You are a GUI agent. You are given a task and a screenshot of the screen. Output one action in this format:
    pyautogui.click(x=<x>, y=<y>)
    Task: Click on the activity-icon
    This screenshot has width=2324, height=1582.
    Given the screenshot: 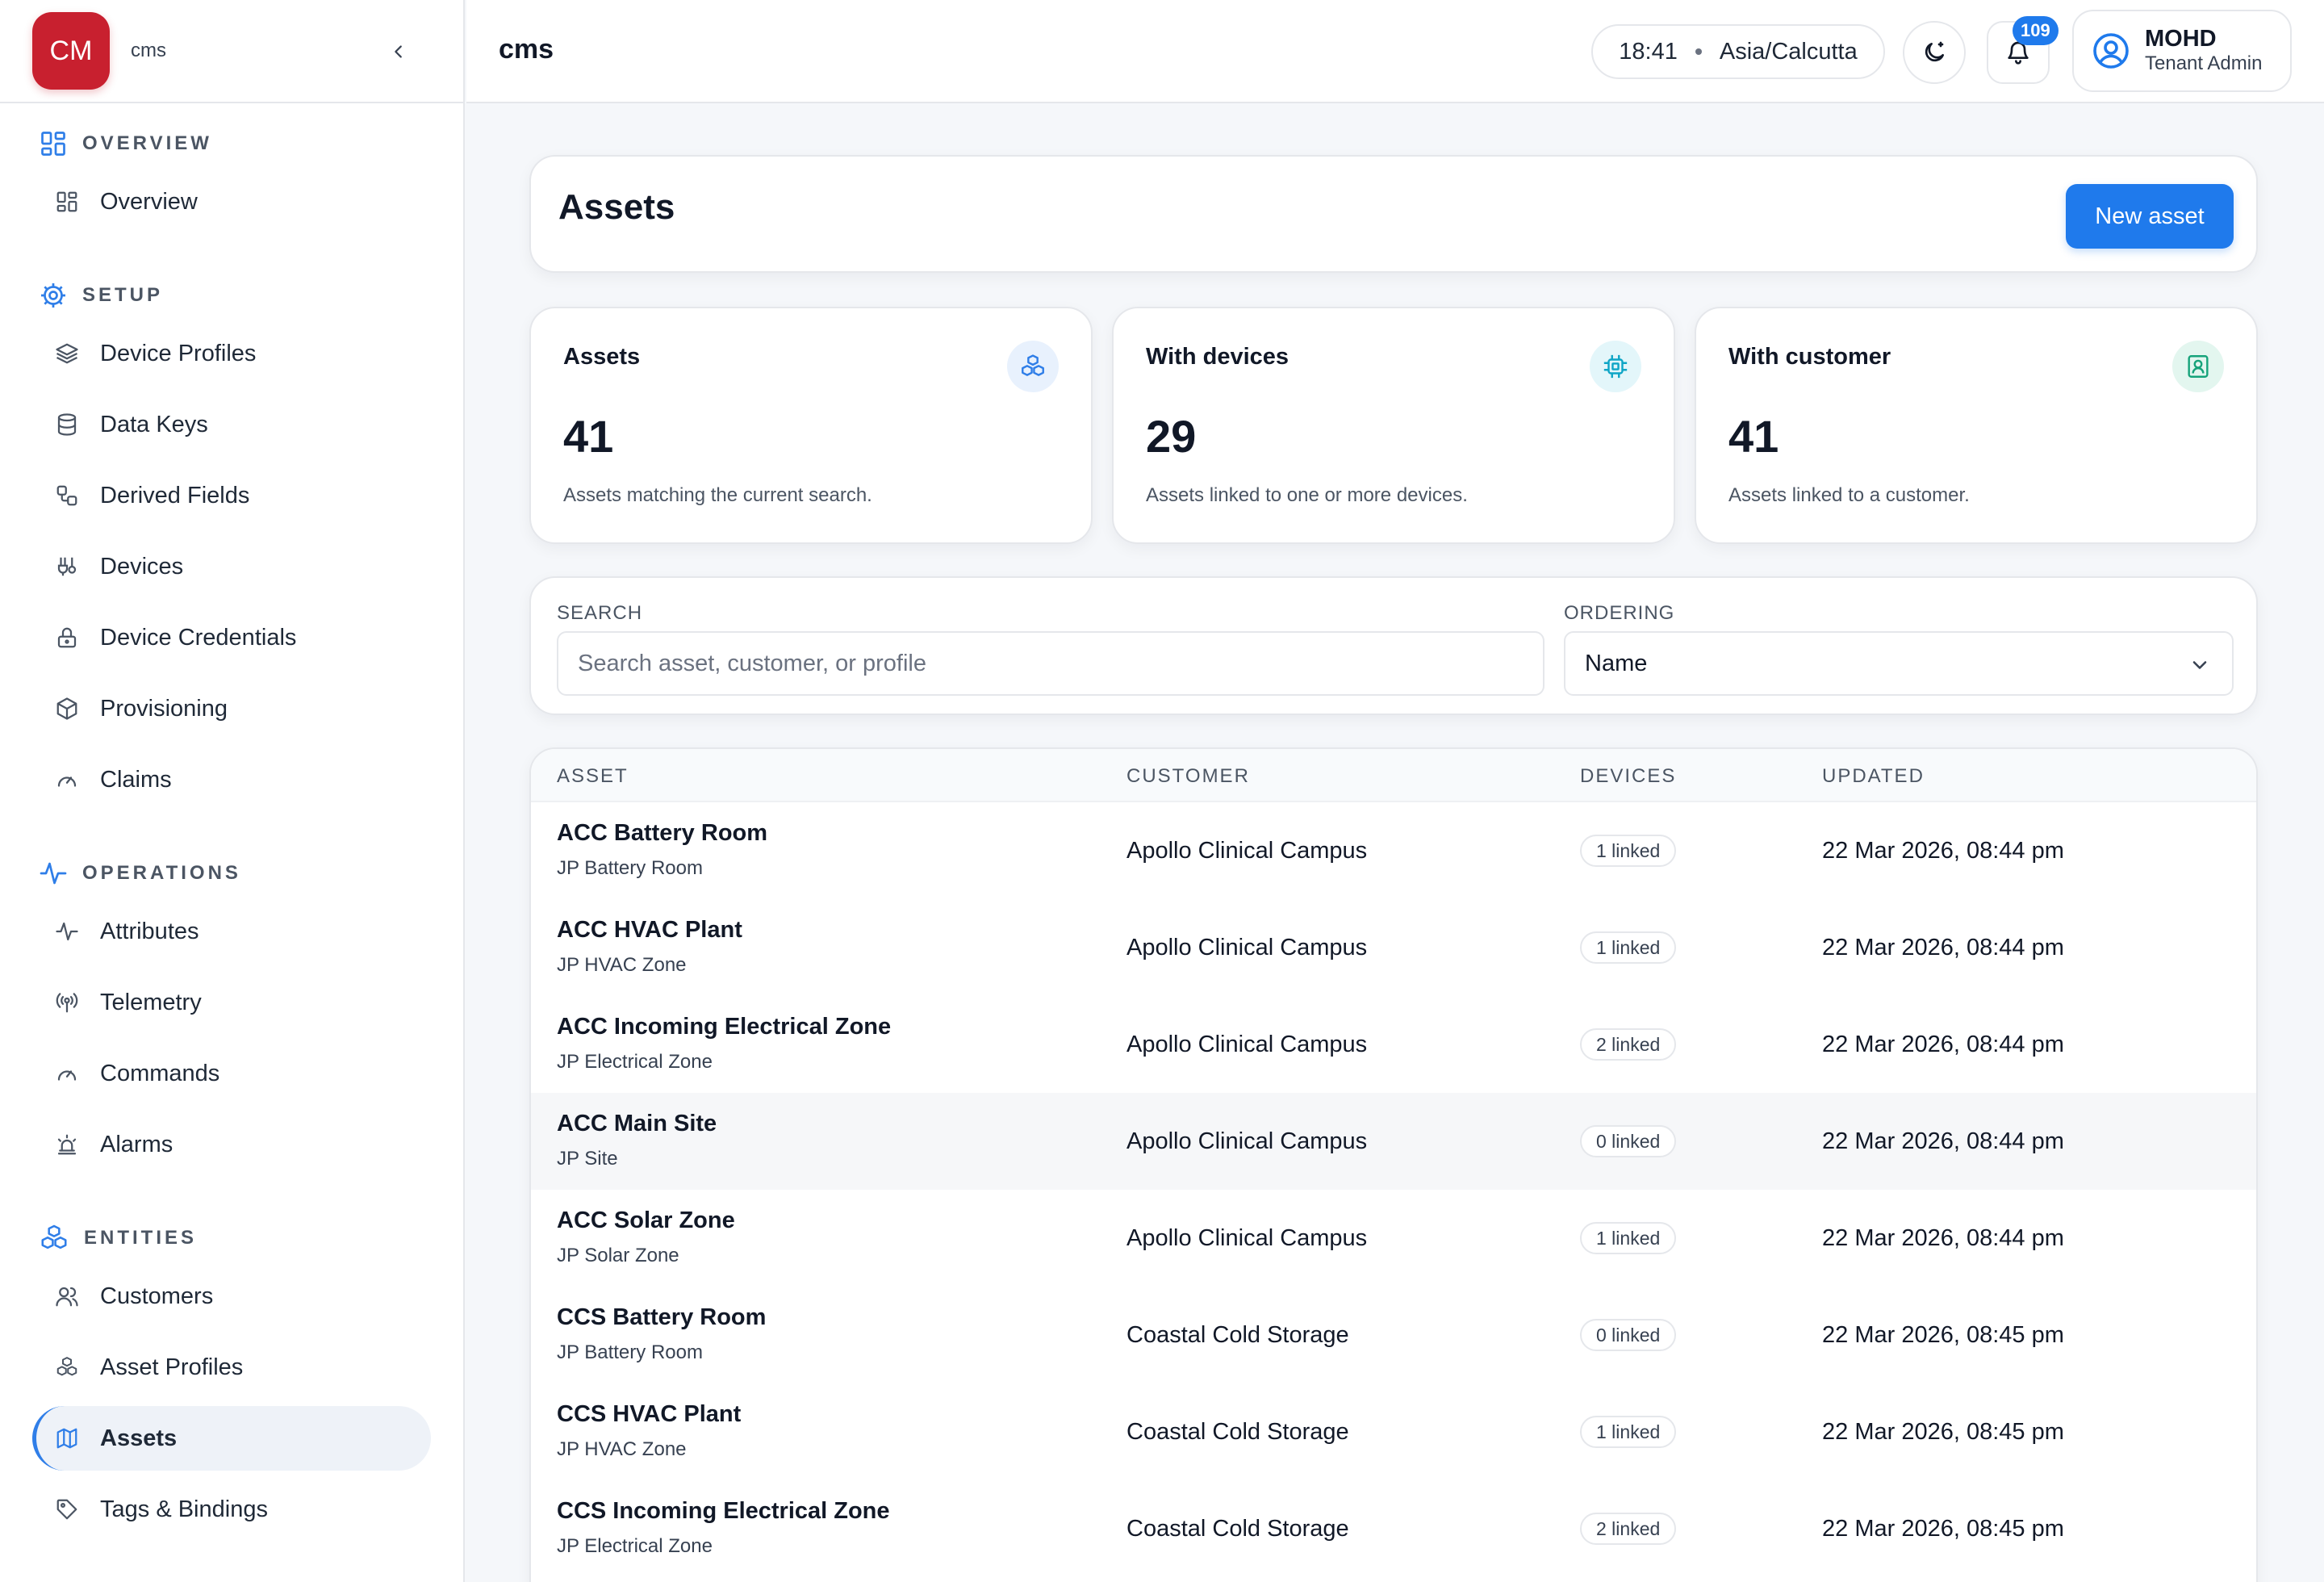 What is the action you would take?
    pyautogui.click(x=67, y=931)
    